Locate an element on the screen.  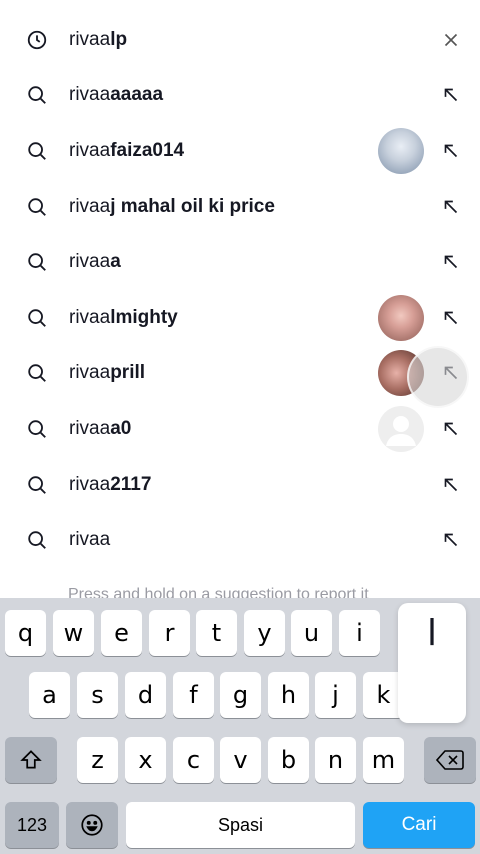
suggestion-text: rivaa2117 is located at coordinates (110, 484).